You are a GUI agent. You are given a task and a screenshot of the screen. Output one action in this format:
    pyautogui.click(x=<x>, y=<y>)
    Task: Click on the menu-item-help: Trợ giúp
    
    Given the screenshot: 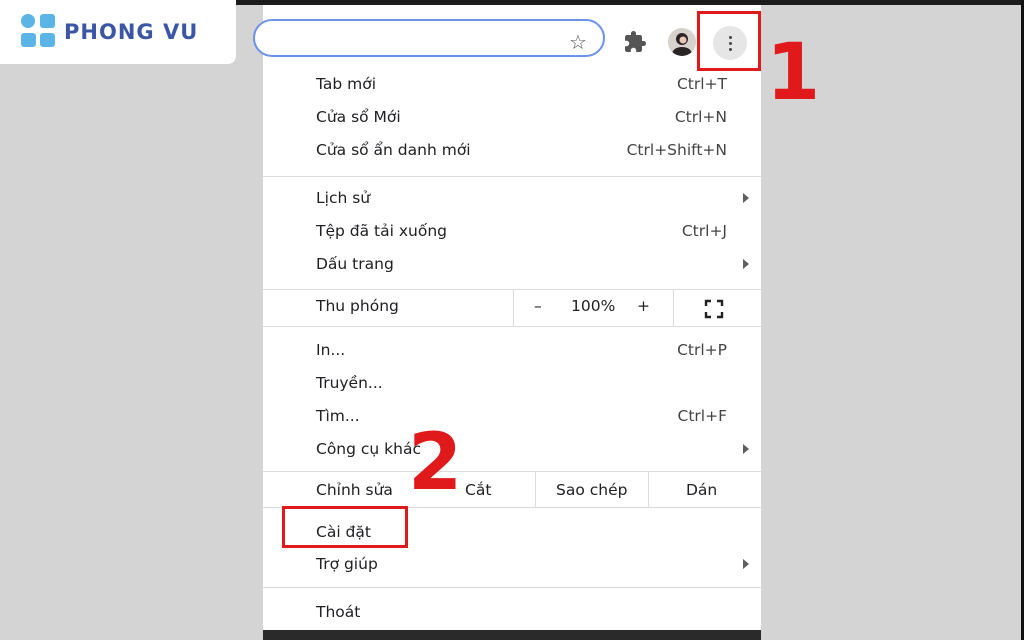 What is the action you would take?
    pyautogui.click(x=512, y=565)
    